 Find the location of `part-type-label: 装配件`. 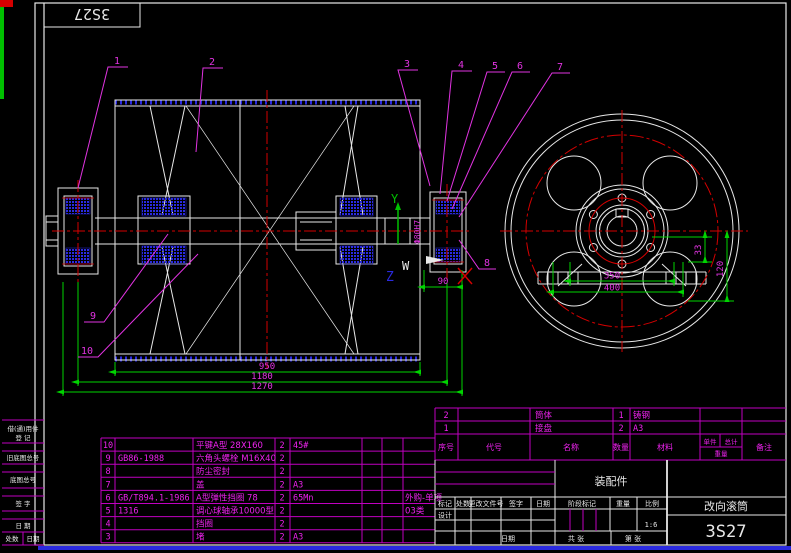

part-type-label: 装配件 is located at coordinates (611, 481).